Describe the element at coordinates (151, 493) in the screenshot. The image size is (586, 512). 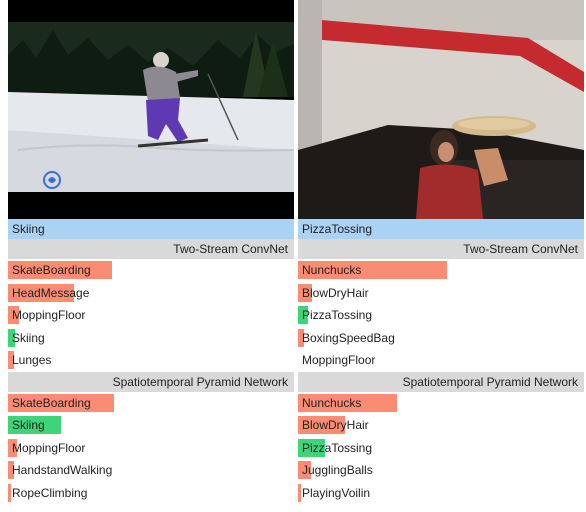
I see `prediction-row: RopeClimbing` at that location.